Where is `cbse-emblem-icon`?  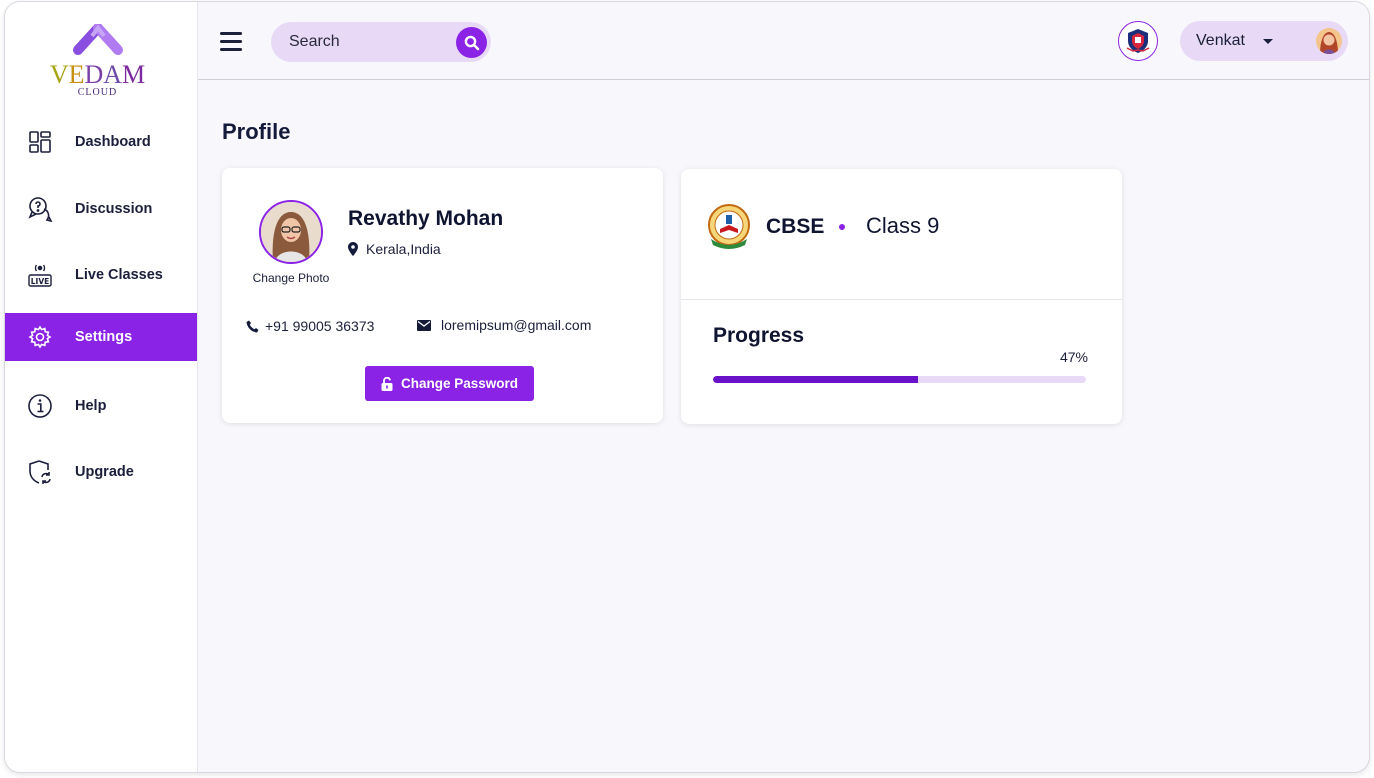 cbse-emblem-icon is located at coordinates (729, 226).